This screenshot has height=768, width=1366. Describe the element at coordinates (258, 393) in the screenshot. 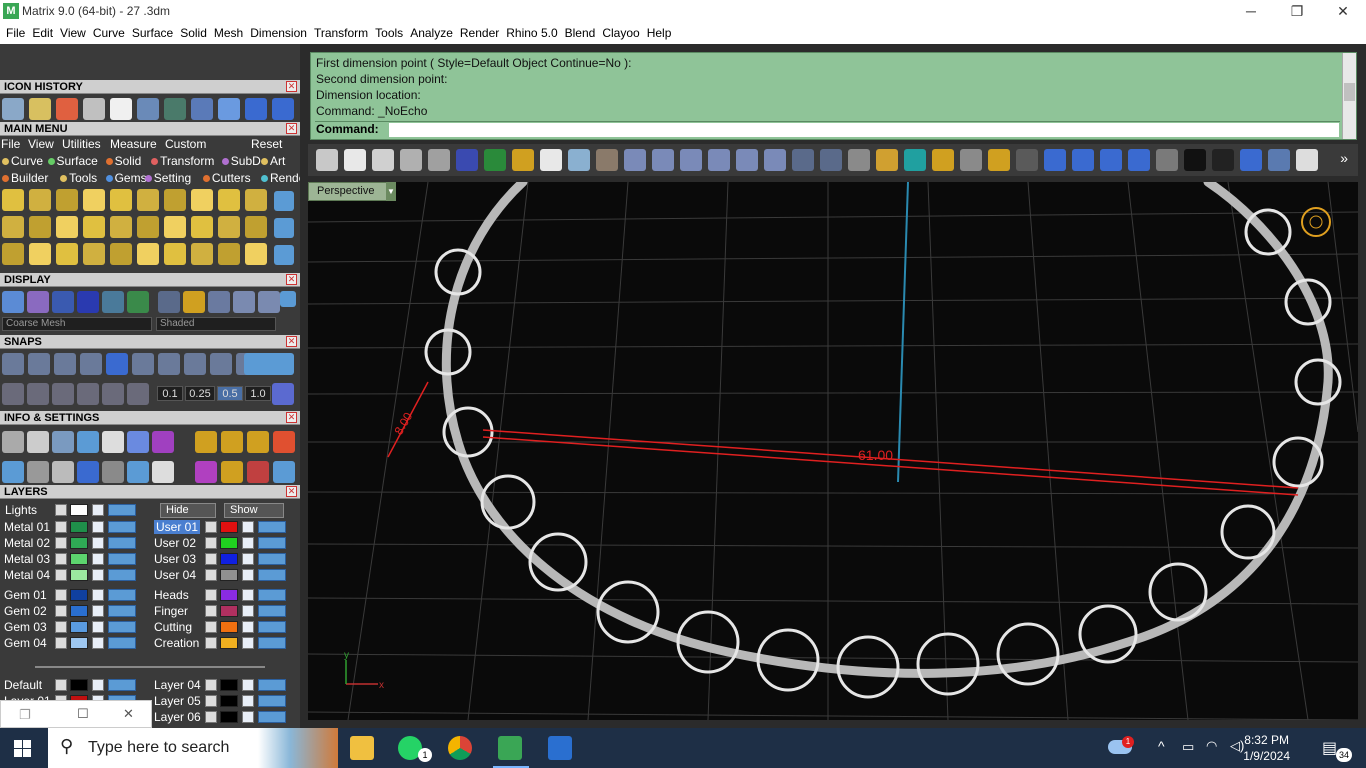

I see `snap-step-1.0: 1.0` at that location.